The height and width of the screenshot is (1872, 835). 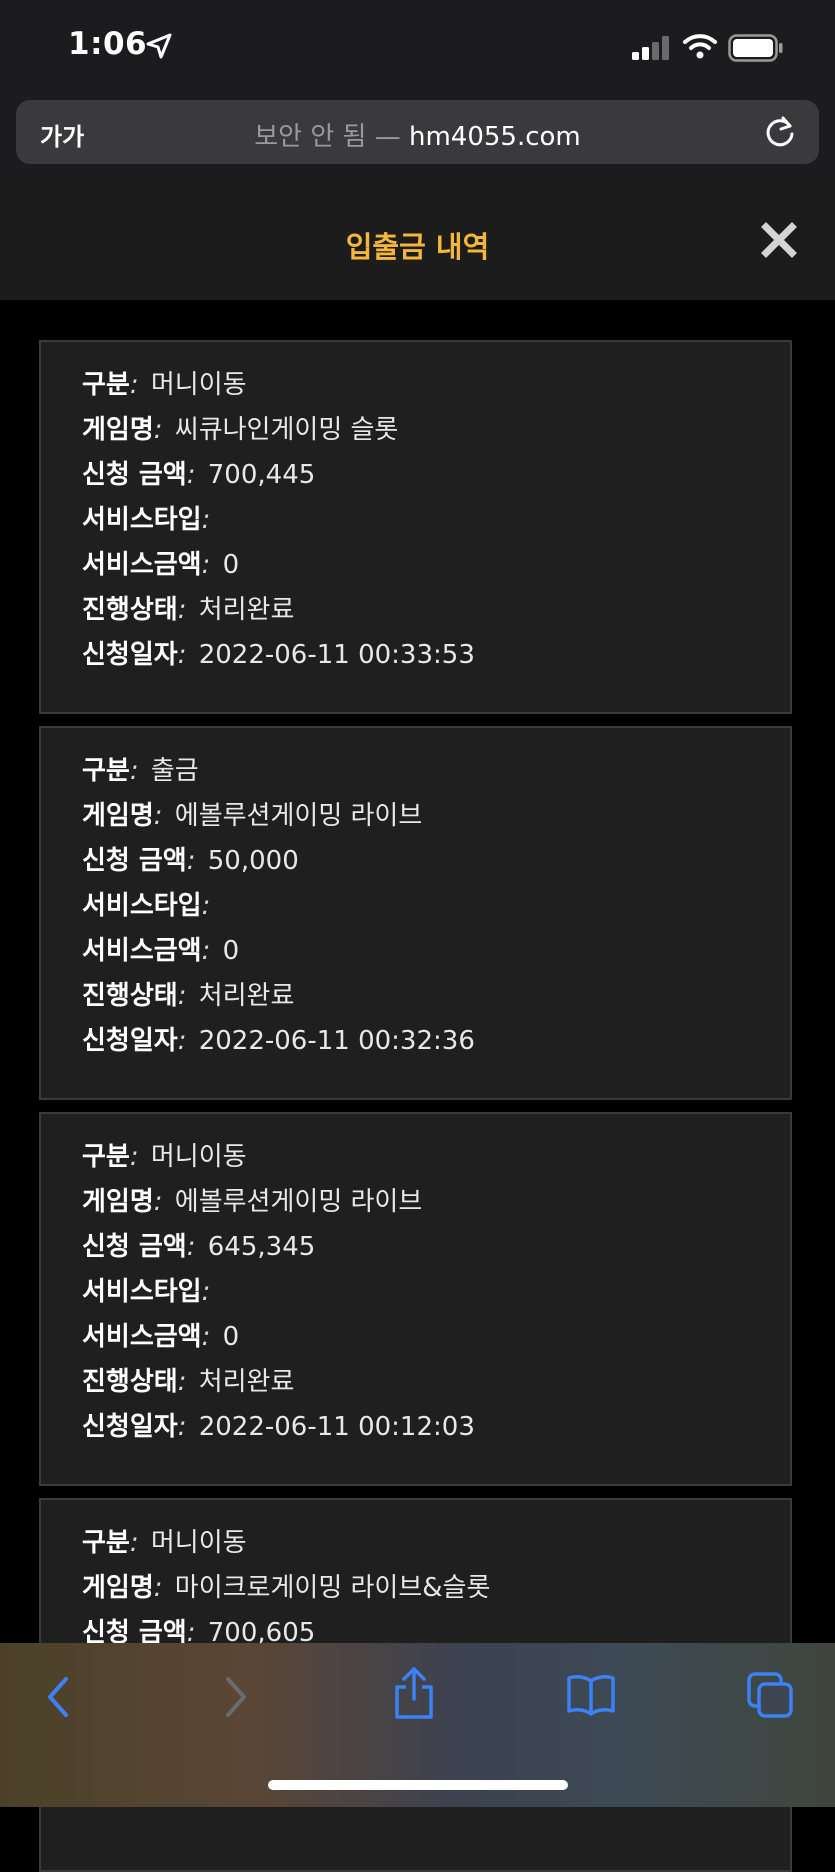 I want to click on tabs-icon, so click(x=770, y=1697).